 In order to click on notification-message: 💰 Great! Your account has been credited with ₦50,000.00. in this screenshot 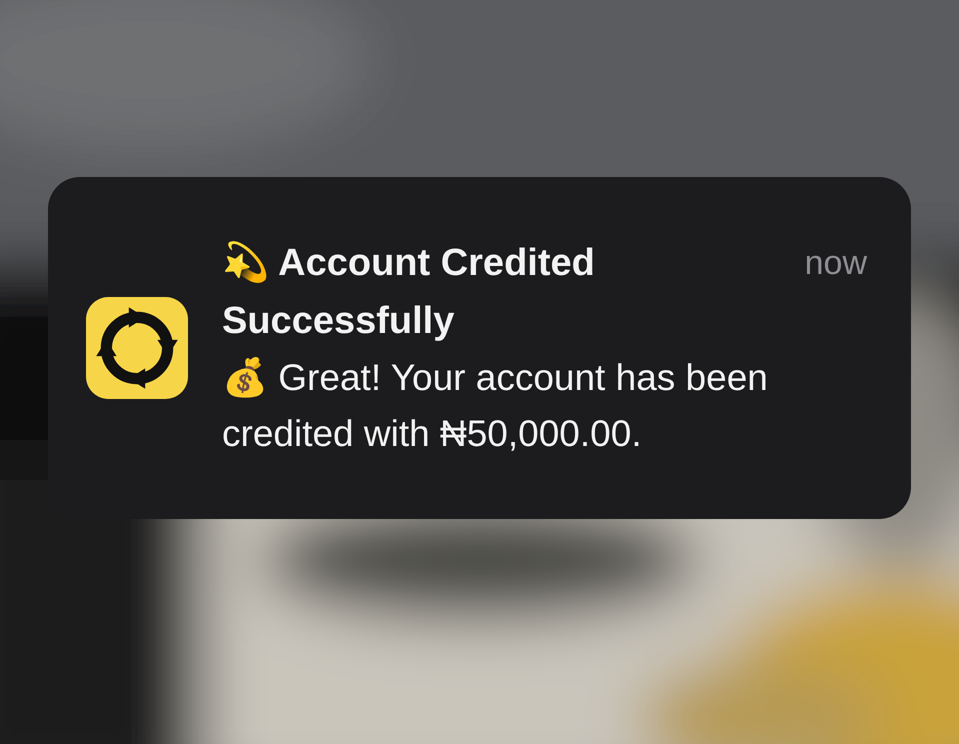, I will do `click(495, 406)`.